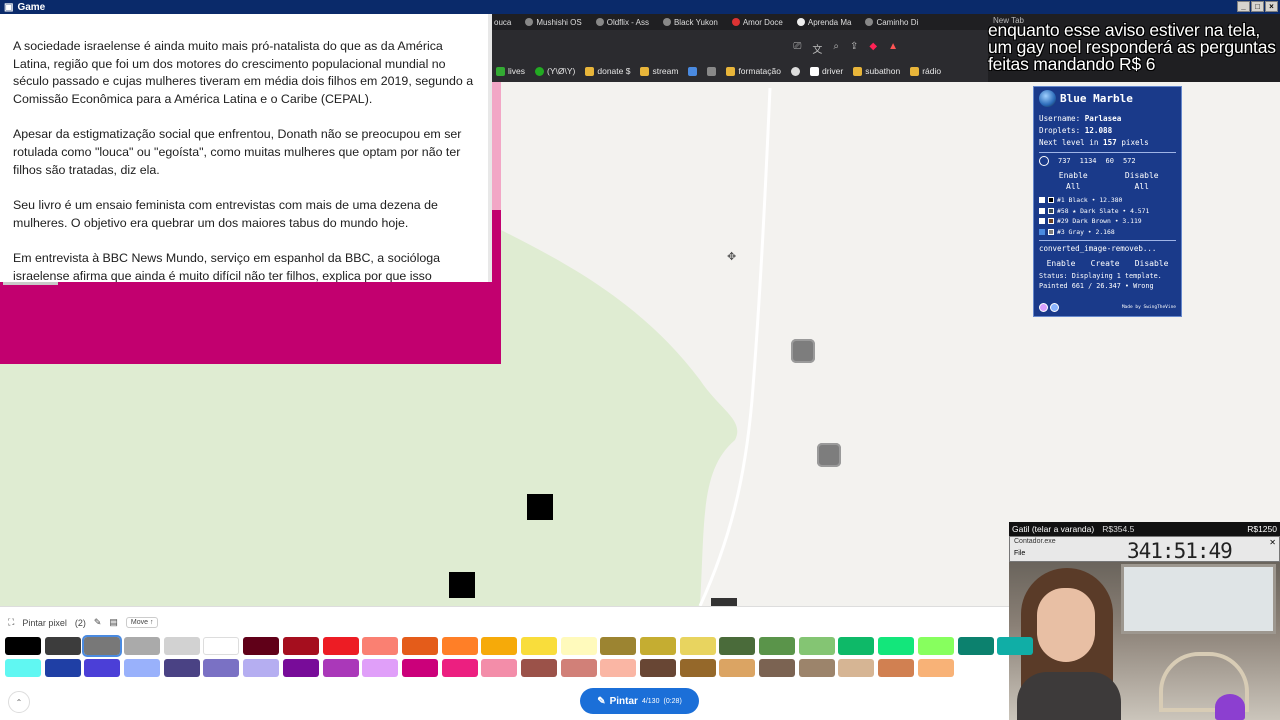 The width and height of the screenshot is (1280, 720). What do you see at coordinates (1257, 6) in the screenshot?
I see `maximize-button: □` at bounding box center [1257, 6].